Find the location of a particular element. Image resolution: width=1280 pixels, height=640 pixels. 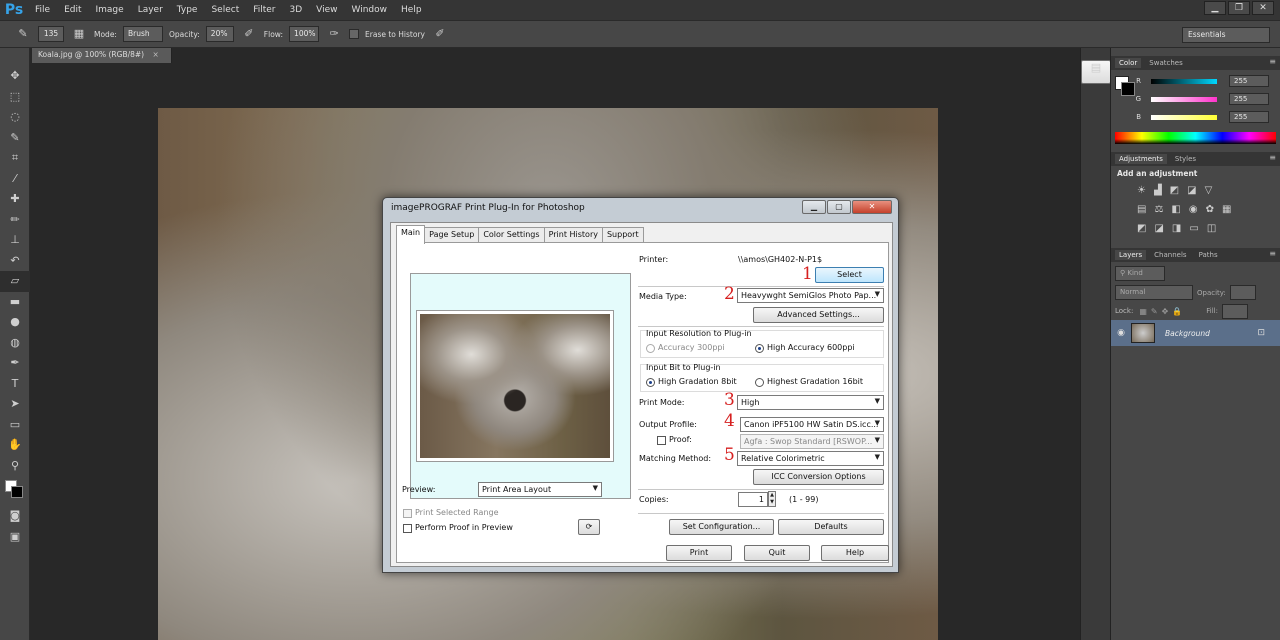

flow-input: 100% is located at coordinates (304, 34).